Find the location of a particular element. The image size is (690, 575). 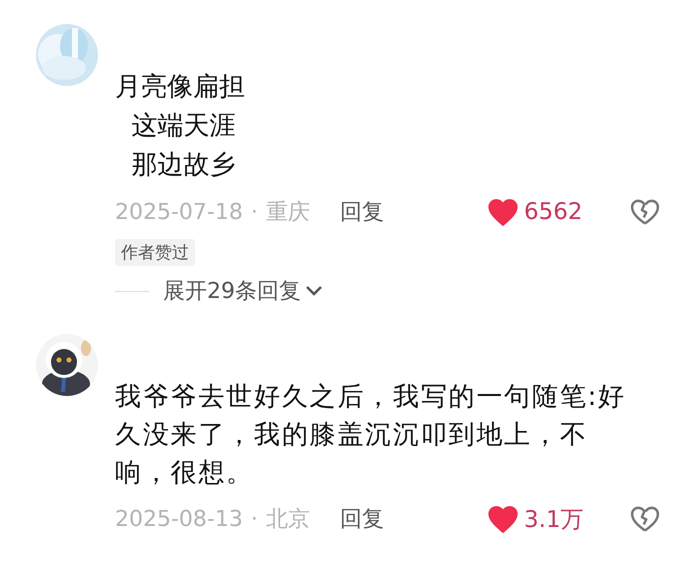

comment-date: 2025-07-18 is located at coordinates (179, 212).